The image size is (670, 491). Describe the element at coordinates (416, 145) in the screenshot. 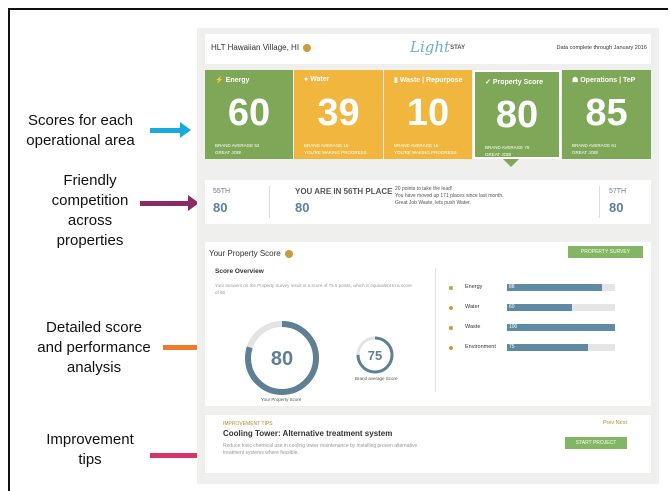

I see `tile-waste-brand-average: BRAND AVERAGE 15` at that location.